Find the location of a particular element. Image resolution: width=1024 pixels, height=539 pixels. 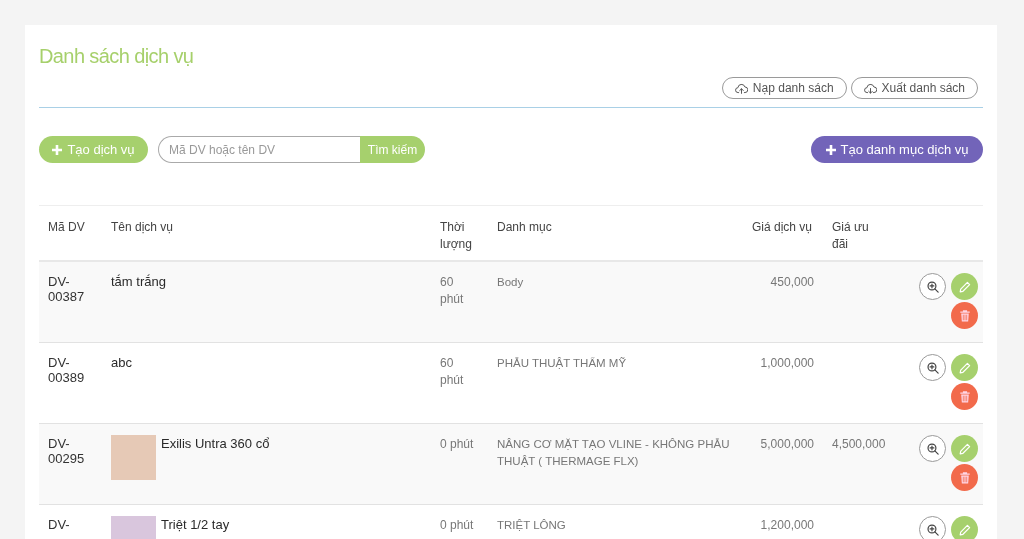

cloud-download-icon is located at coordinates (870, 88).